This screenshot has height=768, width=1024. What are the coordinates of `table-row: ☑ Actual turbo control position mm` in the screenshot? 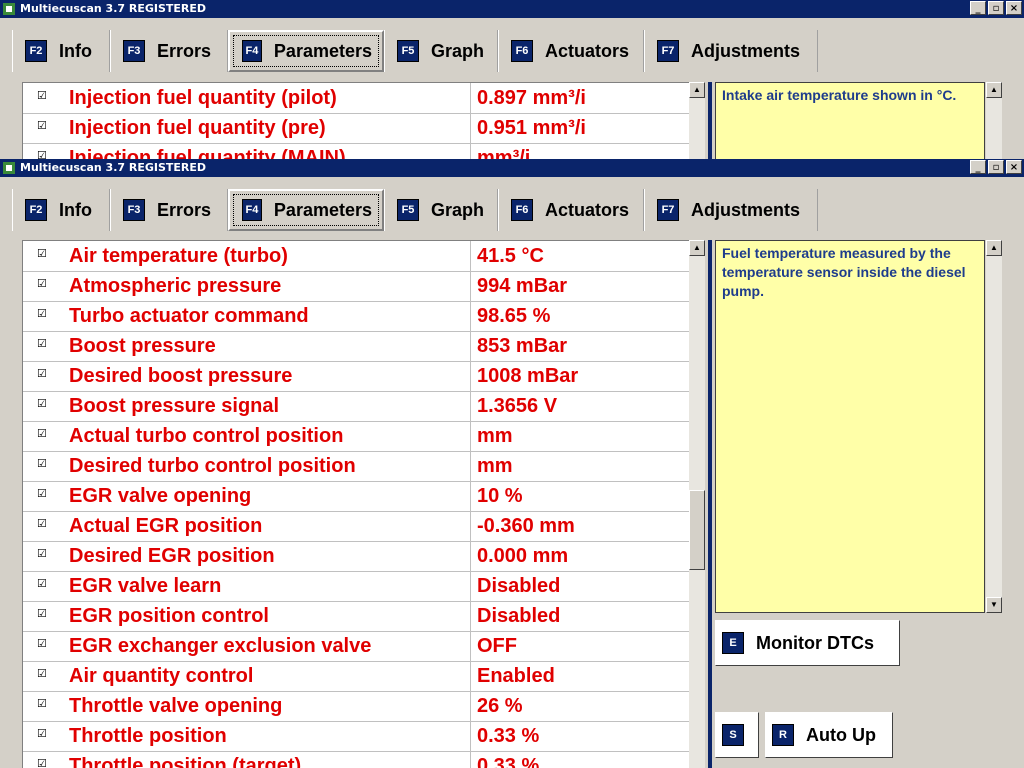 It's located at (356, 436).